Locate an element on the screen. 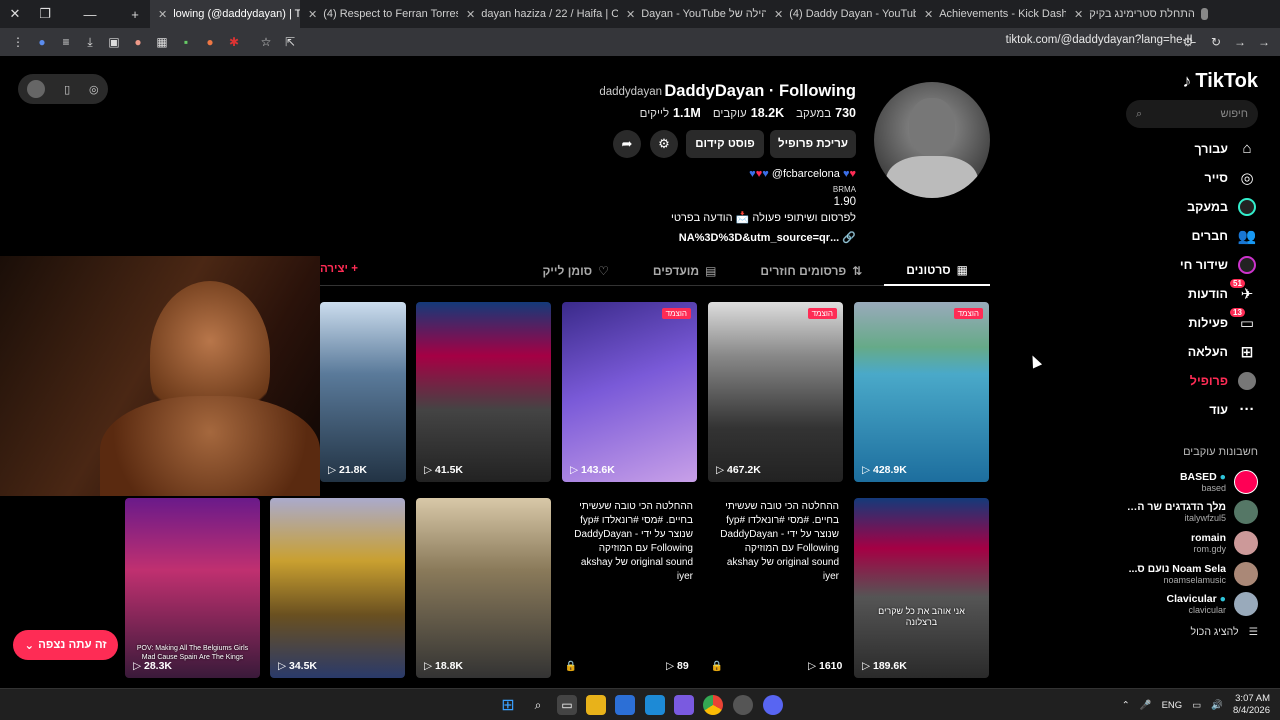  minimize-window-icon: — is located at coordinates (90, 14).